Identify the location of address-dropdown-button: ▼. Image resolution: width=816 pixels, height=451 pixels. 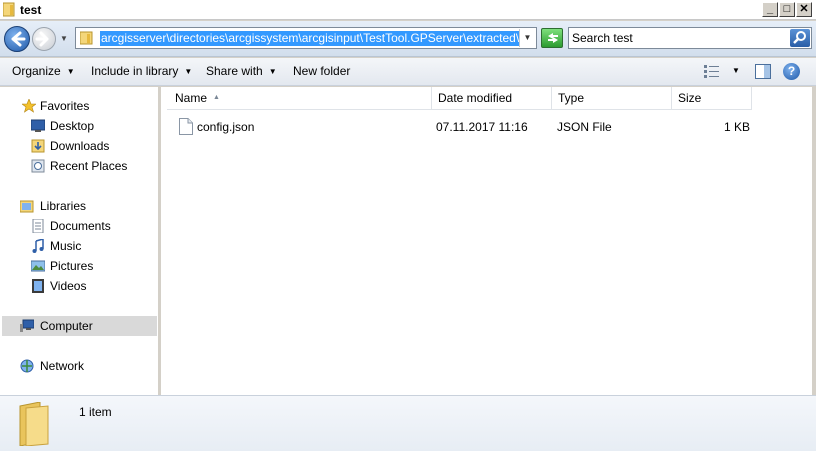
(527, 38).